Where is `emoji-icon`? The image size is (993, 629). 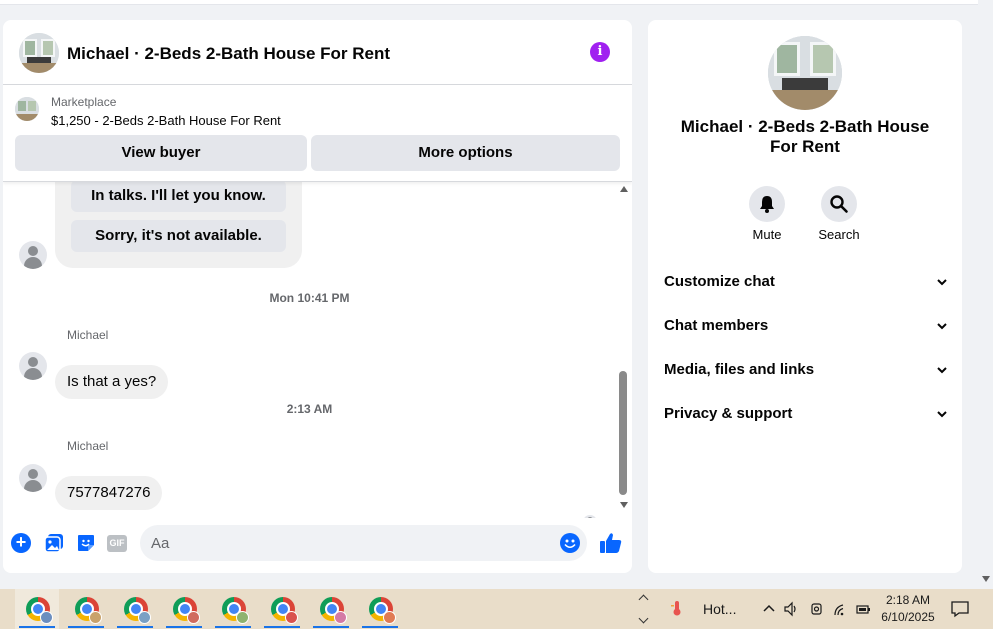
emoji-icon is located at coordinates (570, 543).